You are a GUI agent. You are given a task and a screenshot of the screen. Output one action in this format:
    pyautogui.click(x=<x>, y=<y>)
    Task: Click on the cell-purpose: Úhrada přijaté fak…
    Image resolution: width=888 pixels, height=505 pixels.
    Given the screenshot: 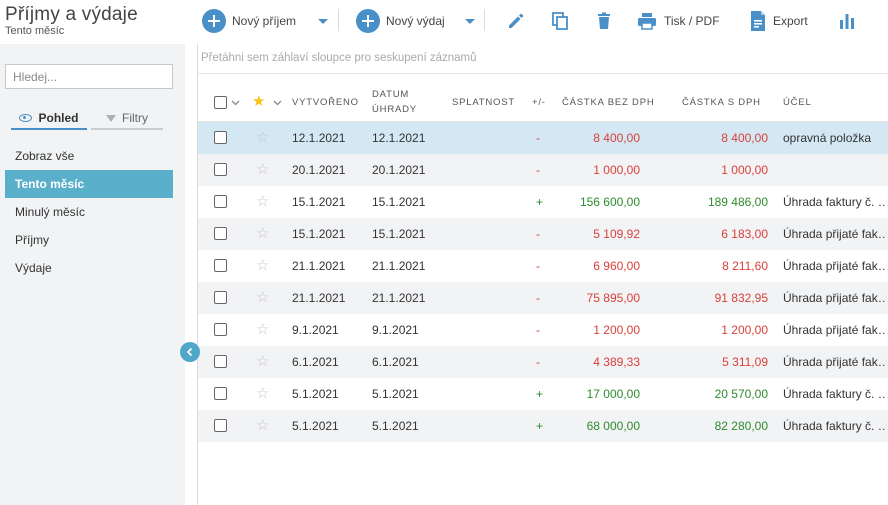 What is the action you would take?
    pyautogui.click(x=835, y=298)
    